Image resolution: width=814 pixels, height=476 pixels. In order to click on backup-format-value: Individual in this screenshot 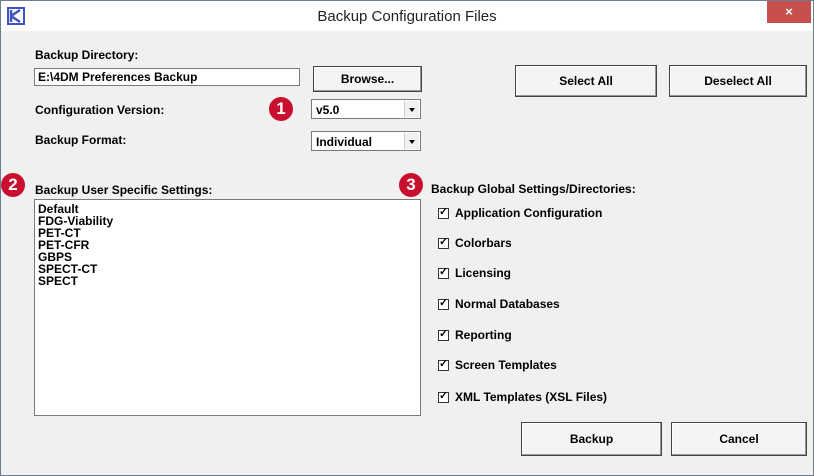, I will do `click(344, 142)`.